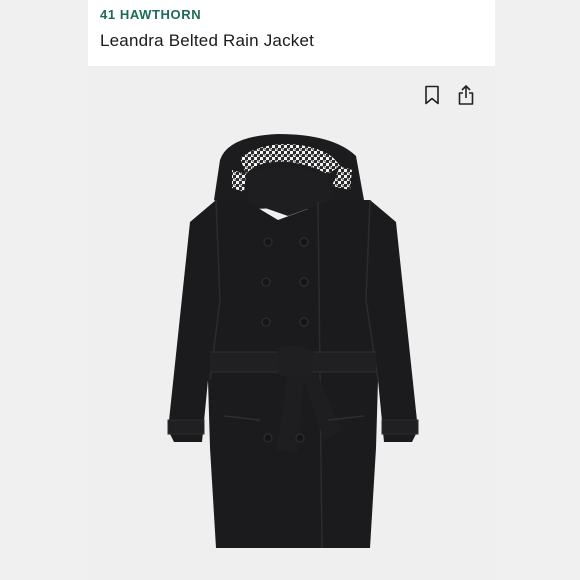 The height and width of the screenshot is (580, 580). I want to click on share-icon, so click(466, 95).